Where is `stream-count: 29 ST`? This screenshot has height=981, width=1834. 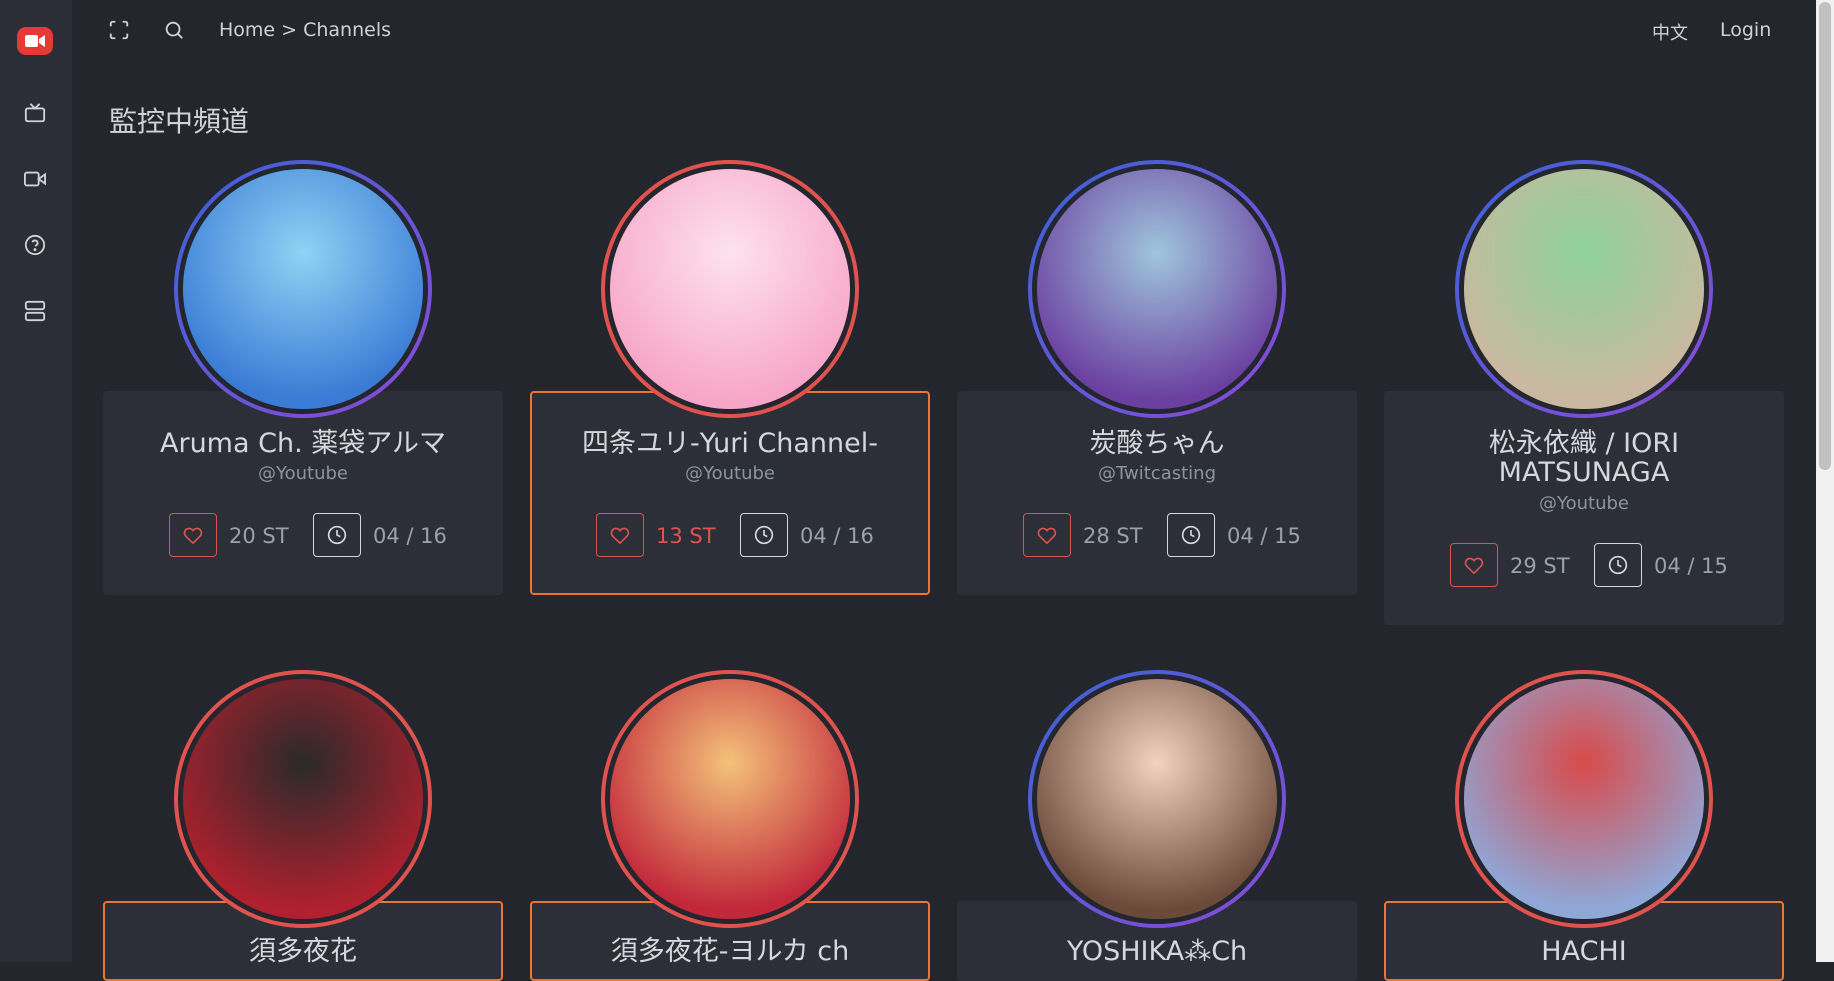 stream-count: 29 ST is located at coordinates (1540, 566).